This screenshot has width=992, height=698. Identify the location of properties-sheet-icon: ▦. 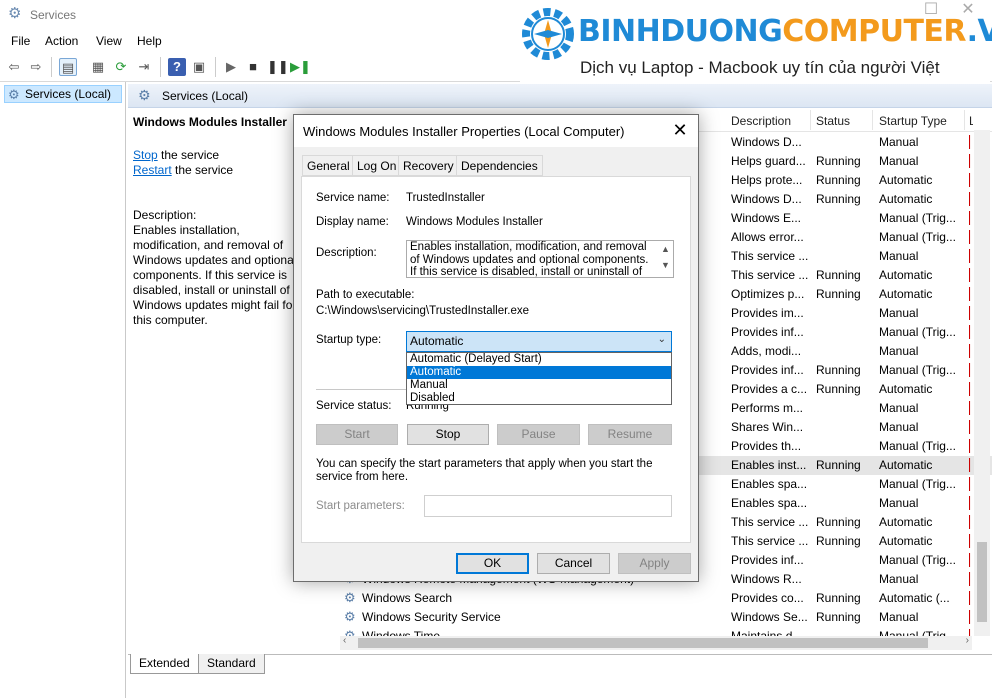
(98, 67).